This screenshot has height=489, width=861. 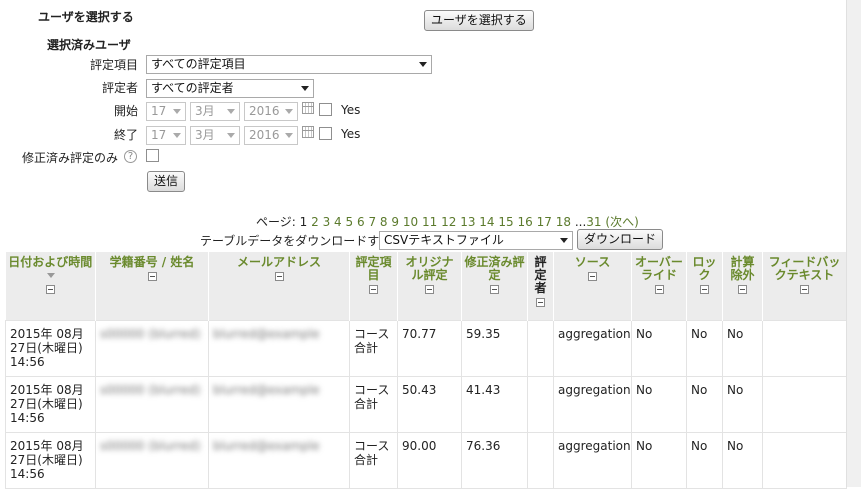 What do you see at coordinates (69, 158) in the screenshot?
I see `revised-only-label: 修正済み評定のみ` at bounding box center [69, 158].